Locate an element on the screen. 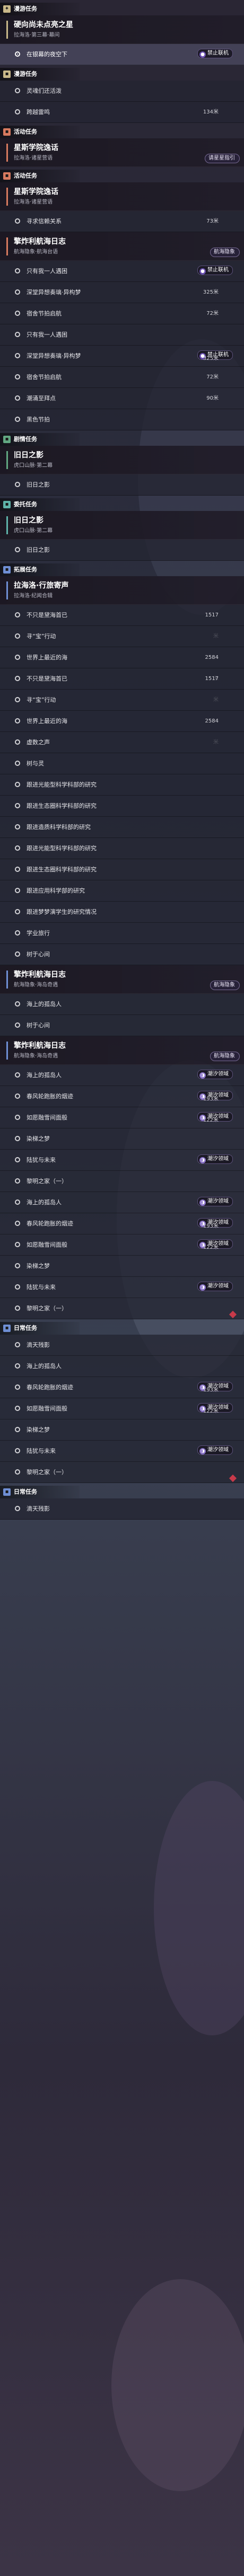  objective-label: 陆犹与未来 is located at coordinates (42, 1451).